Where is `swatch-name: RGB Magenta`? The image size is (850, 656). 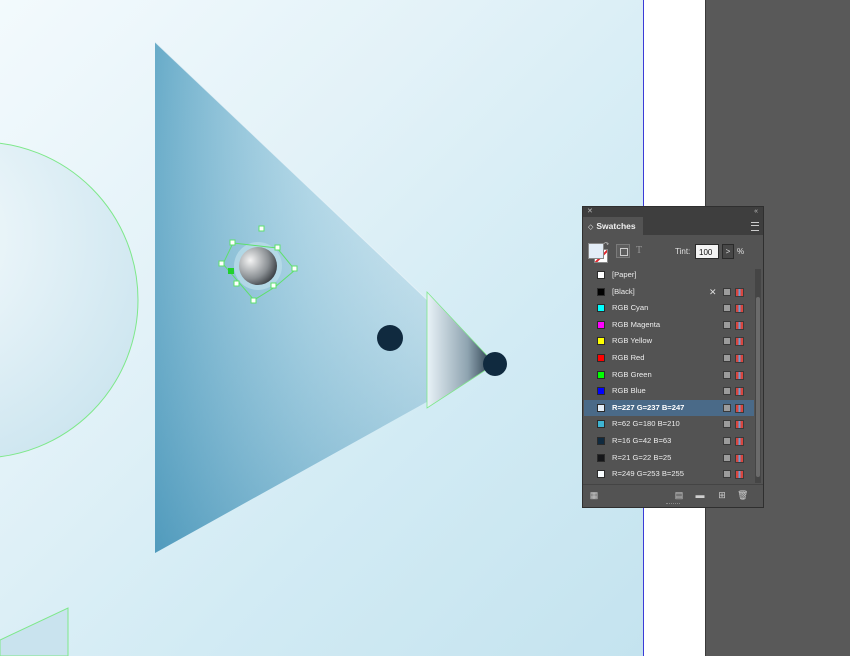 swatch-name: RGB Magenta is located at coordinates (636, 324).